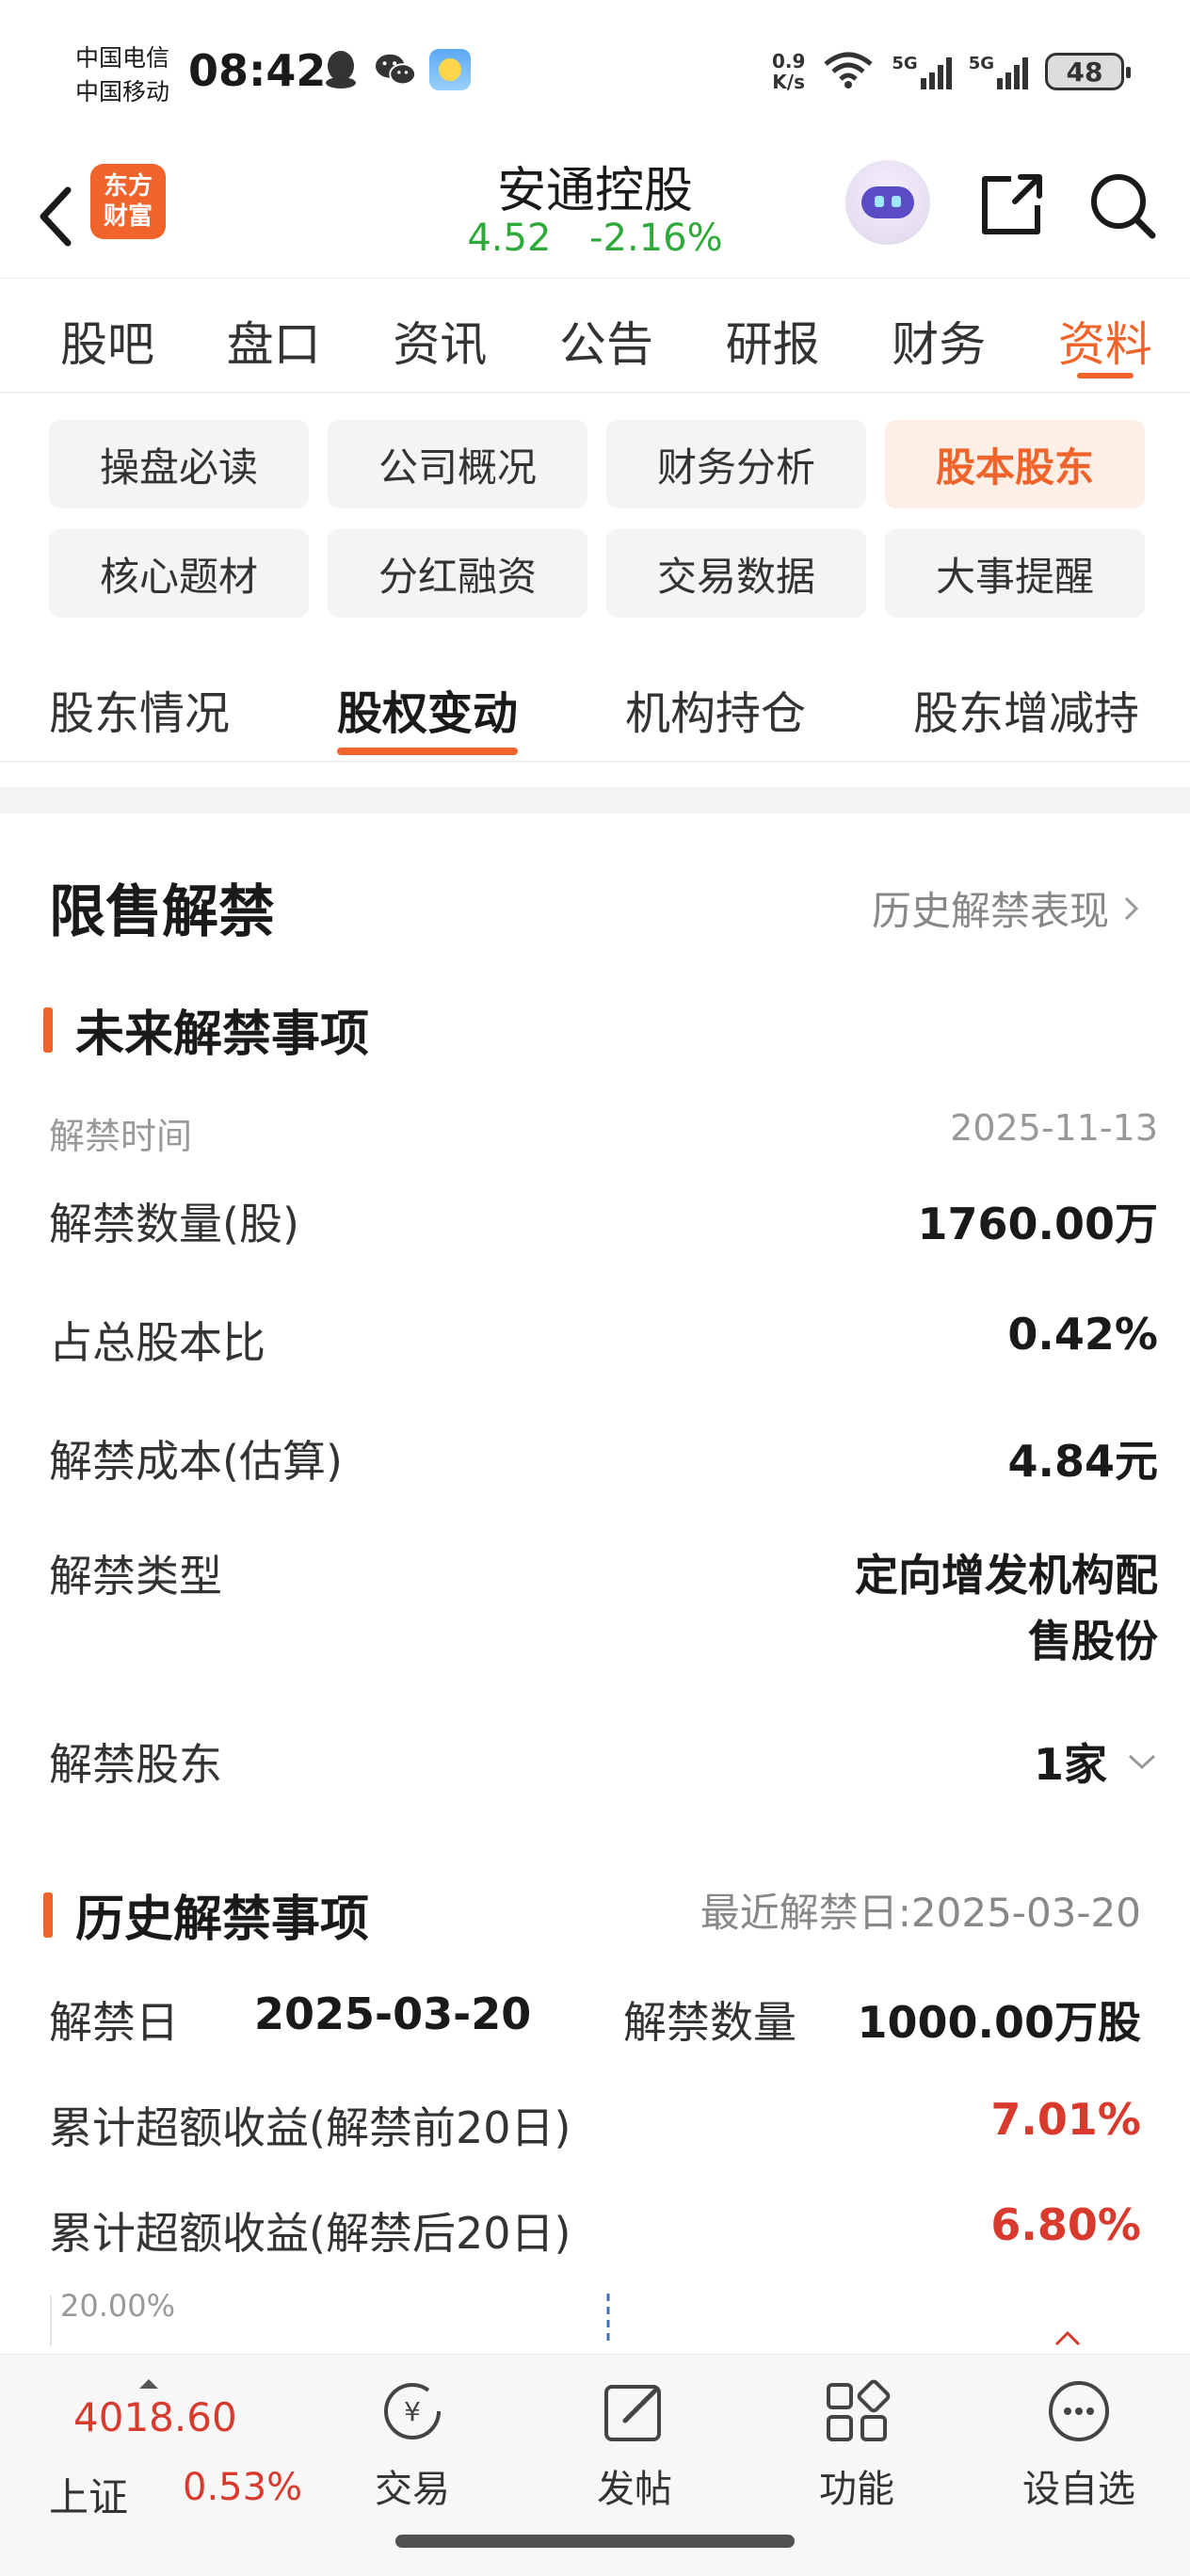  What do you see at coordinates (155, 2417) in the screenshot?
I see `index-value: 4018.60` at bounding box center [155, 2417].